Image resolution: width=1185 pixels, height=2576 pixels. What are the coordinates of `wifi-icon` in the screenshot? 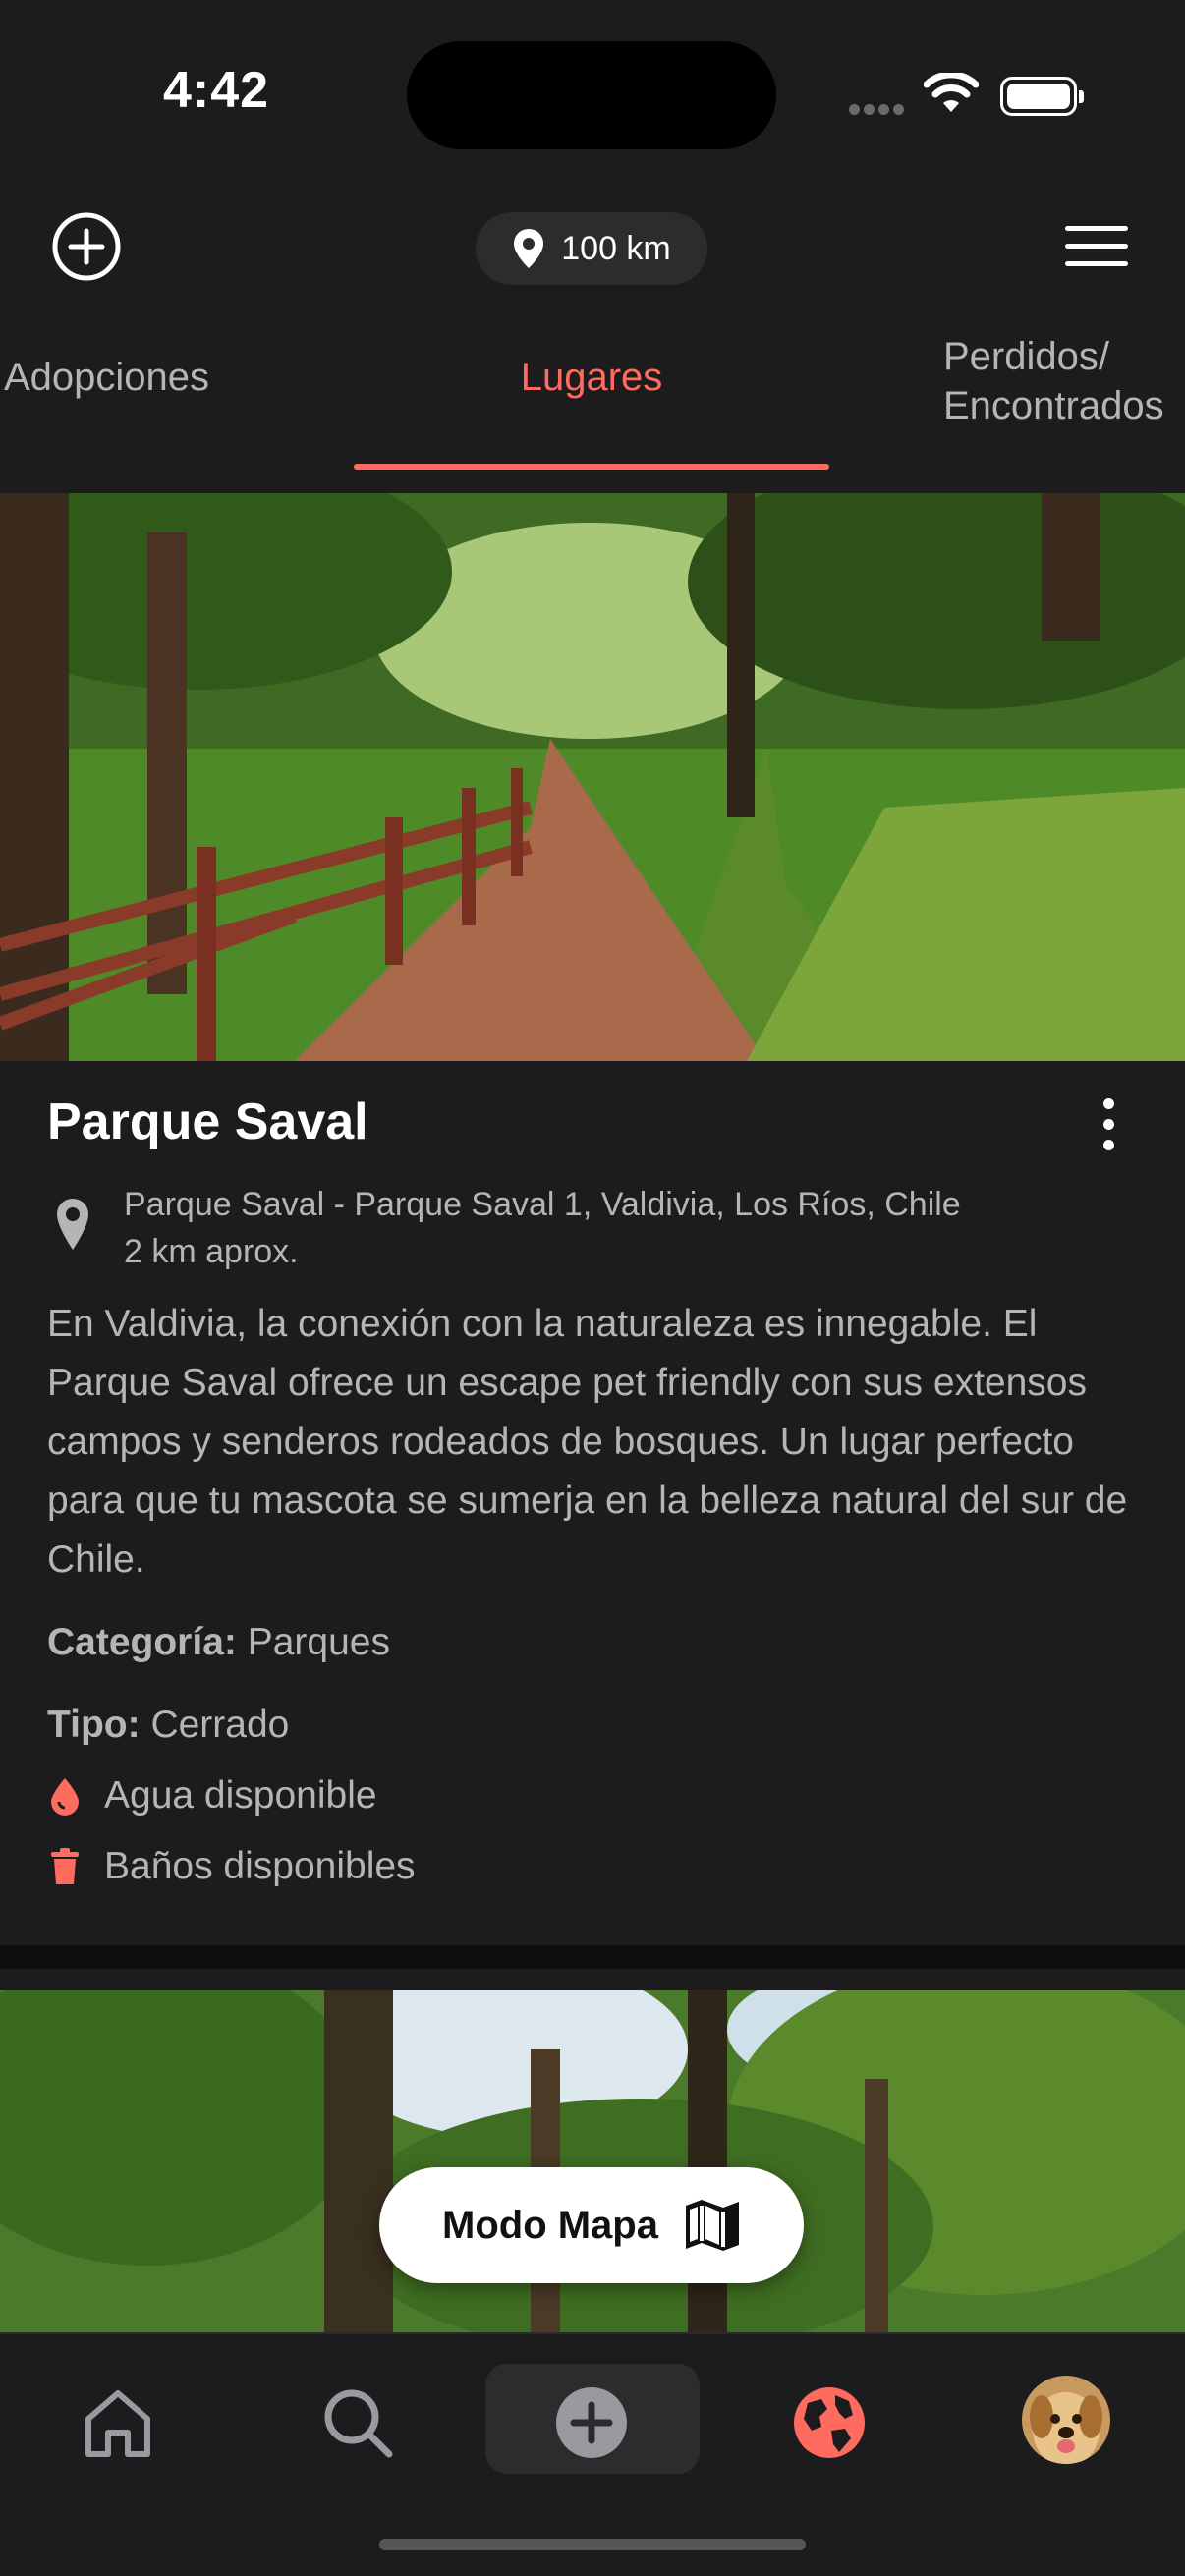 It's located at (952, 92).